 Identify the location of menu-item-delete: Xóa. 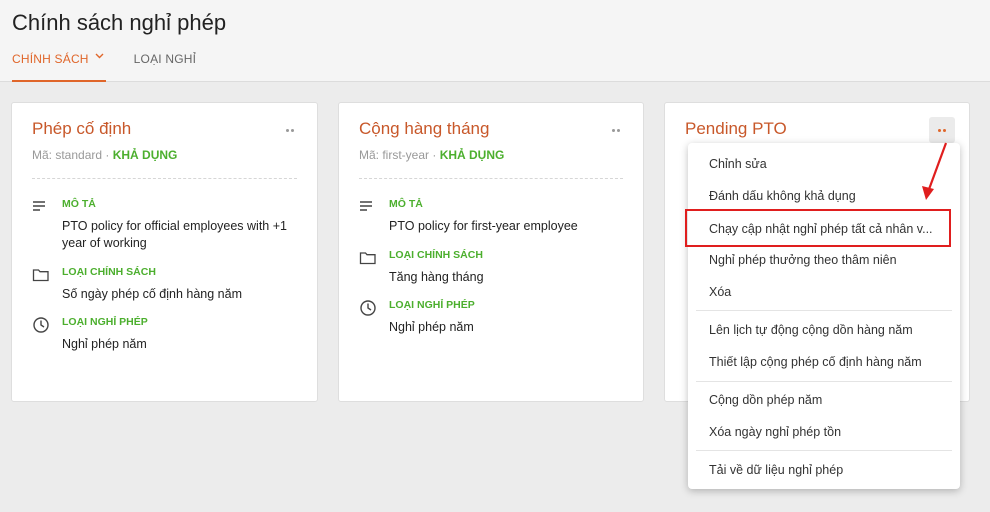
(824, 292).